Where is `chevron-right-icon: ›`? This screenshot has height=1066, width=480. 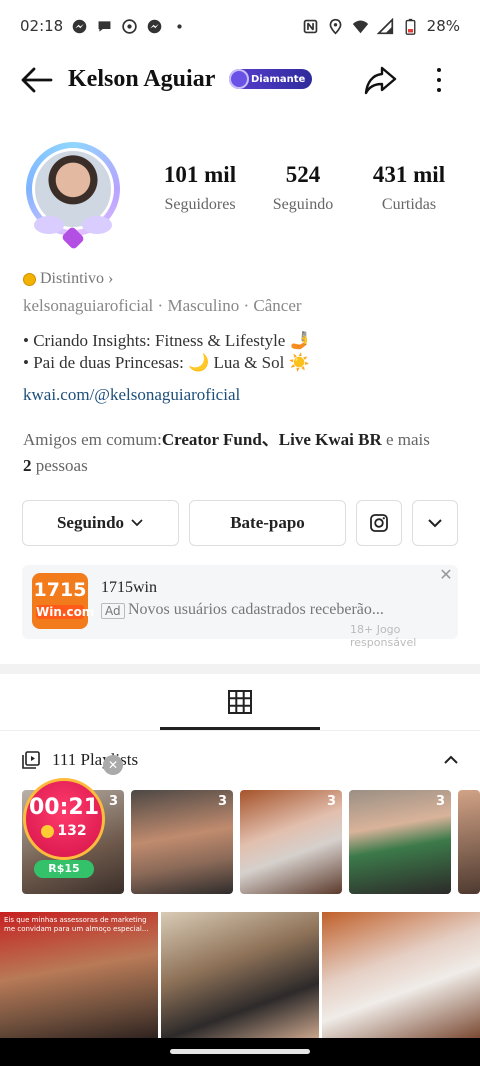 chevron-right-icon: › is located at coordinates (111, 278).